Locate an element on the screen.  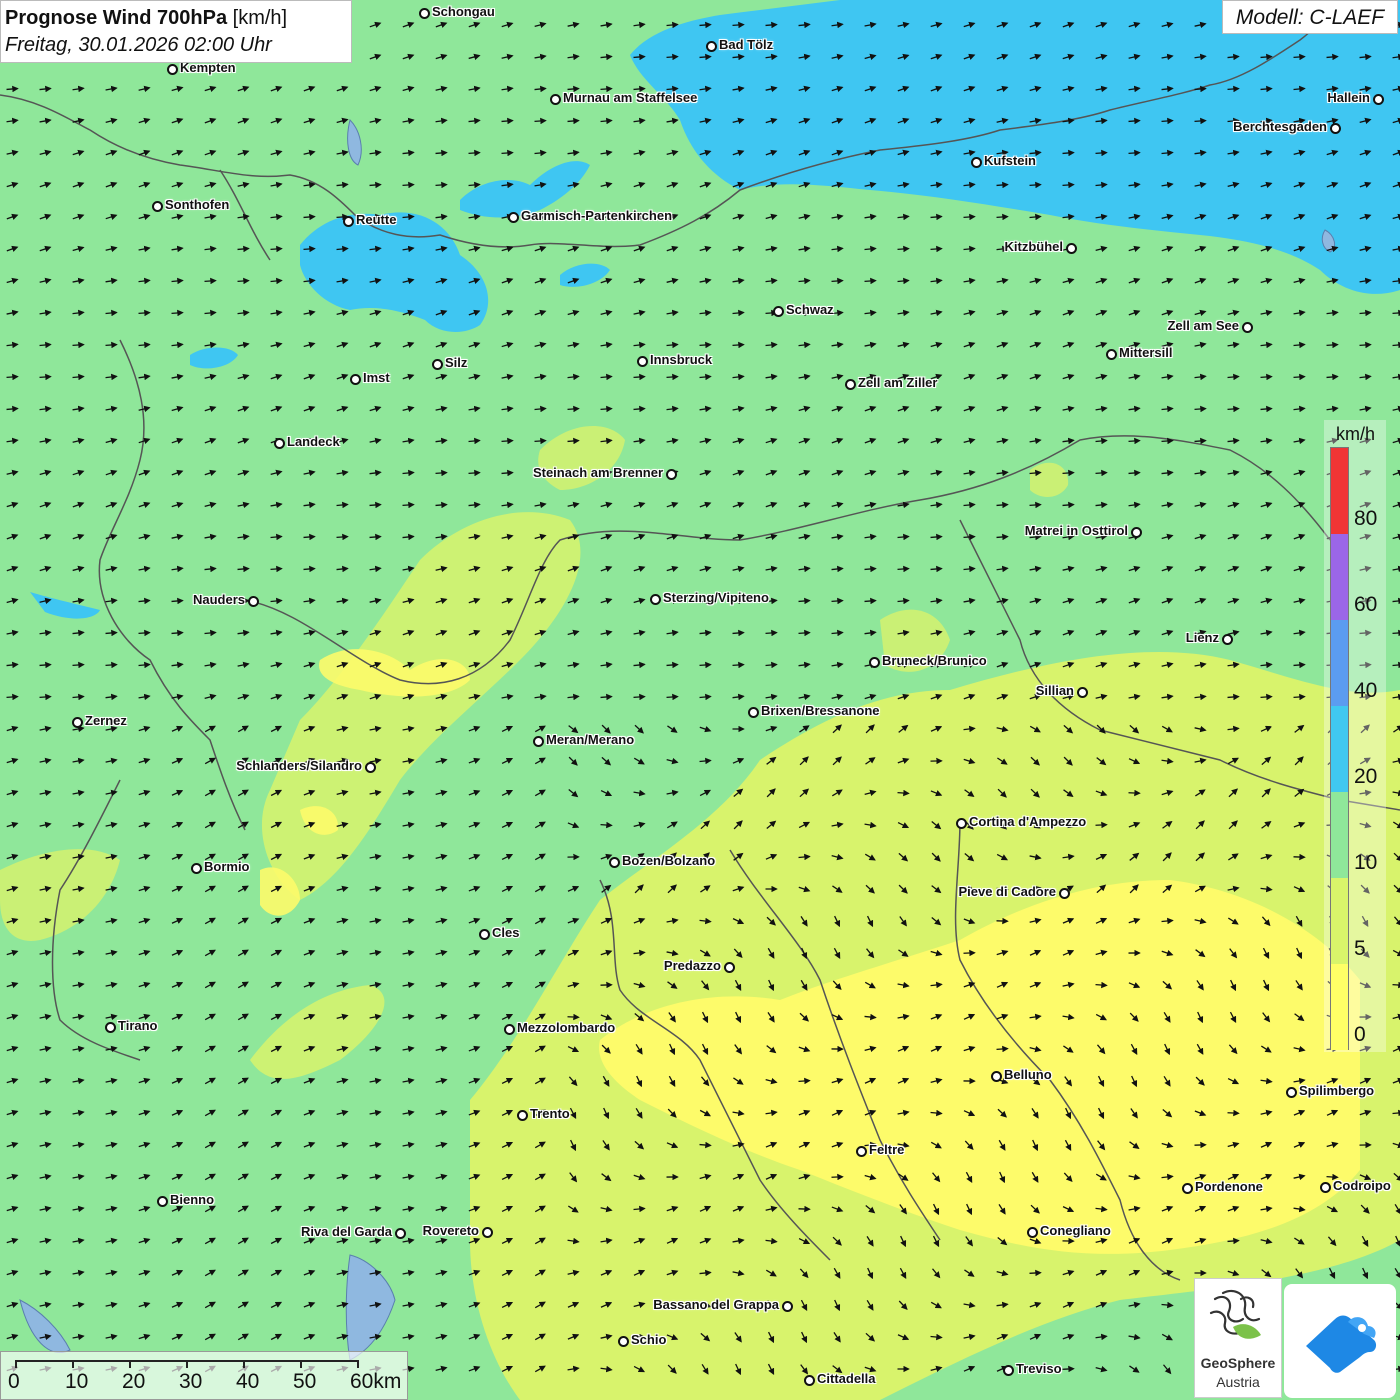
city-label: Sillian is located at coordinates (1054, 690).